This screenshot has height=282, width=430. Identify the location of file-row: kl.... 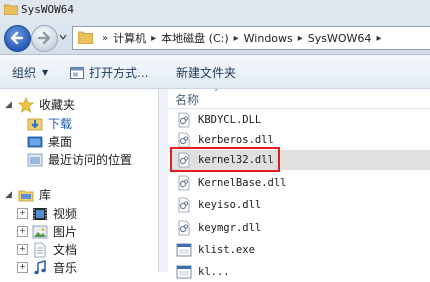
(300, 272).